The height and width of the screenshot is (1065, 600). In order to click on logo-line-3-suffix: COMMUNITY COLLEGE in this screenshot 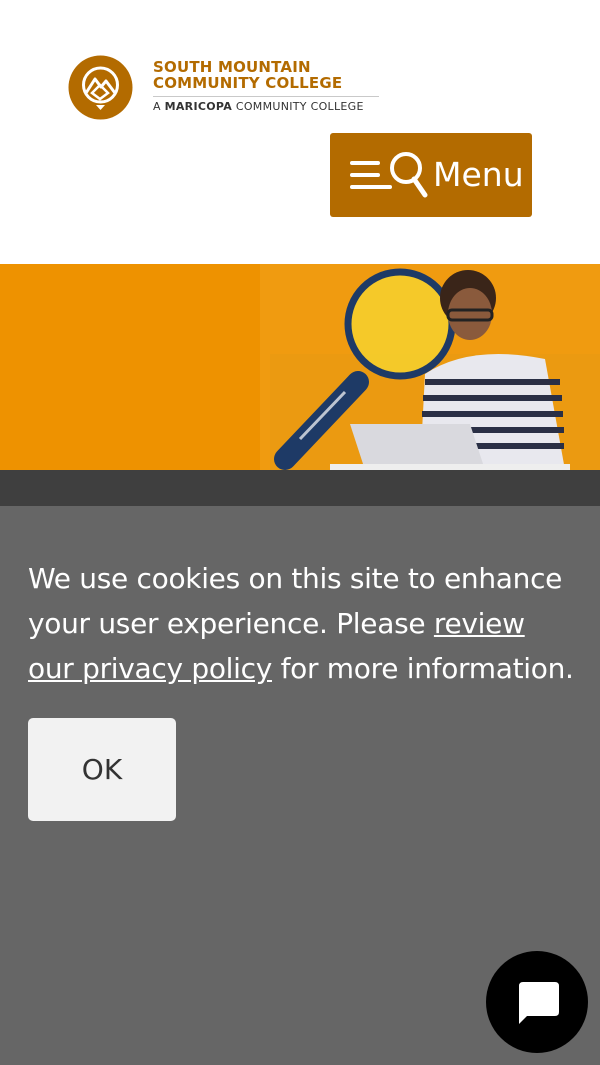, I will do `click(298, 106)`.